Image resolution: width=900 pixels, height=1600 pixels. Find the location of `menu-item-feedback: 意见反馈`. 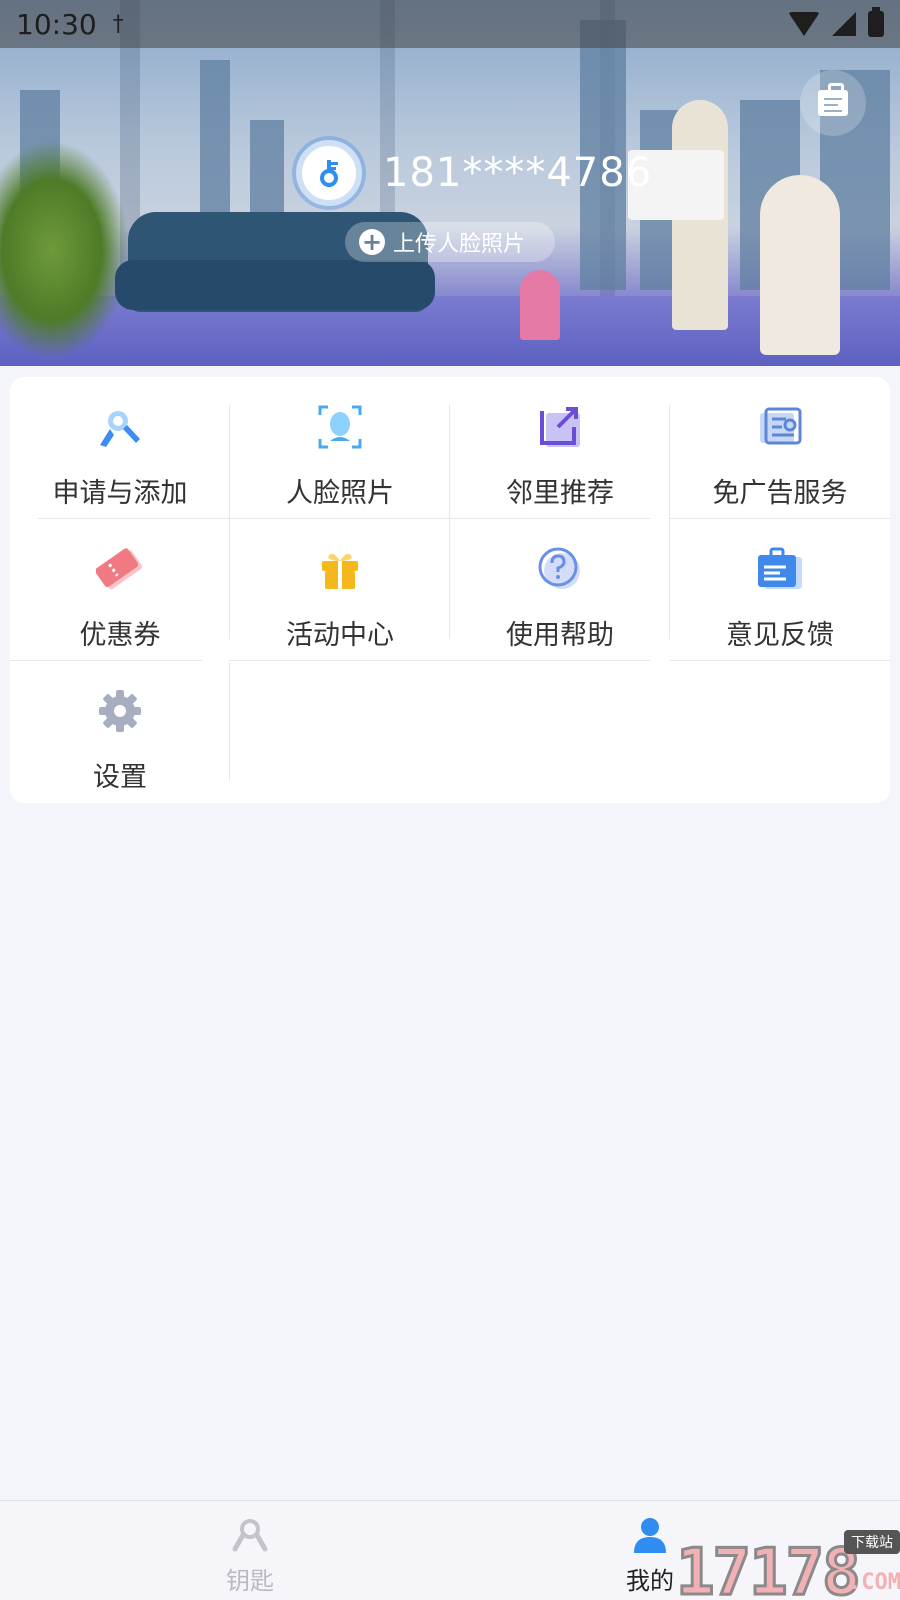

menu-item-feedback: 意见反馈 is located at coordinates (780, 590).